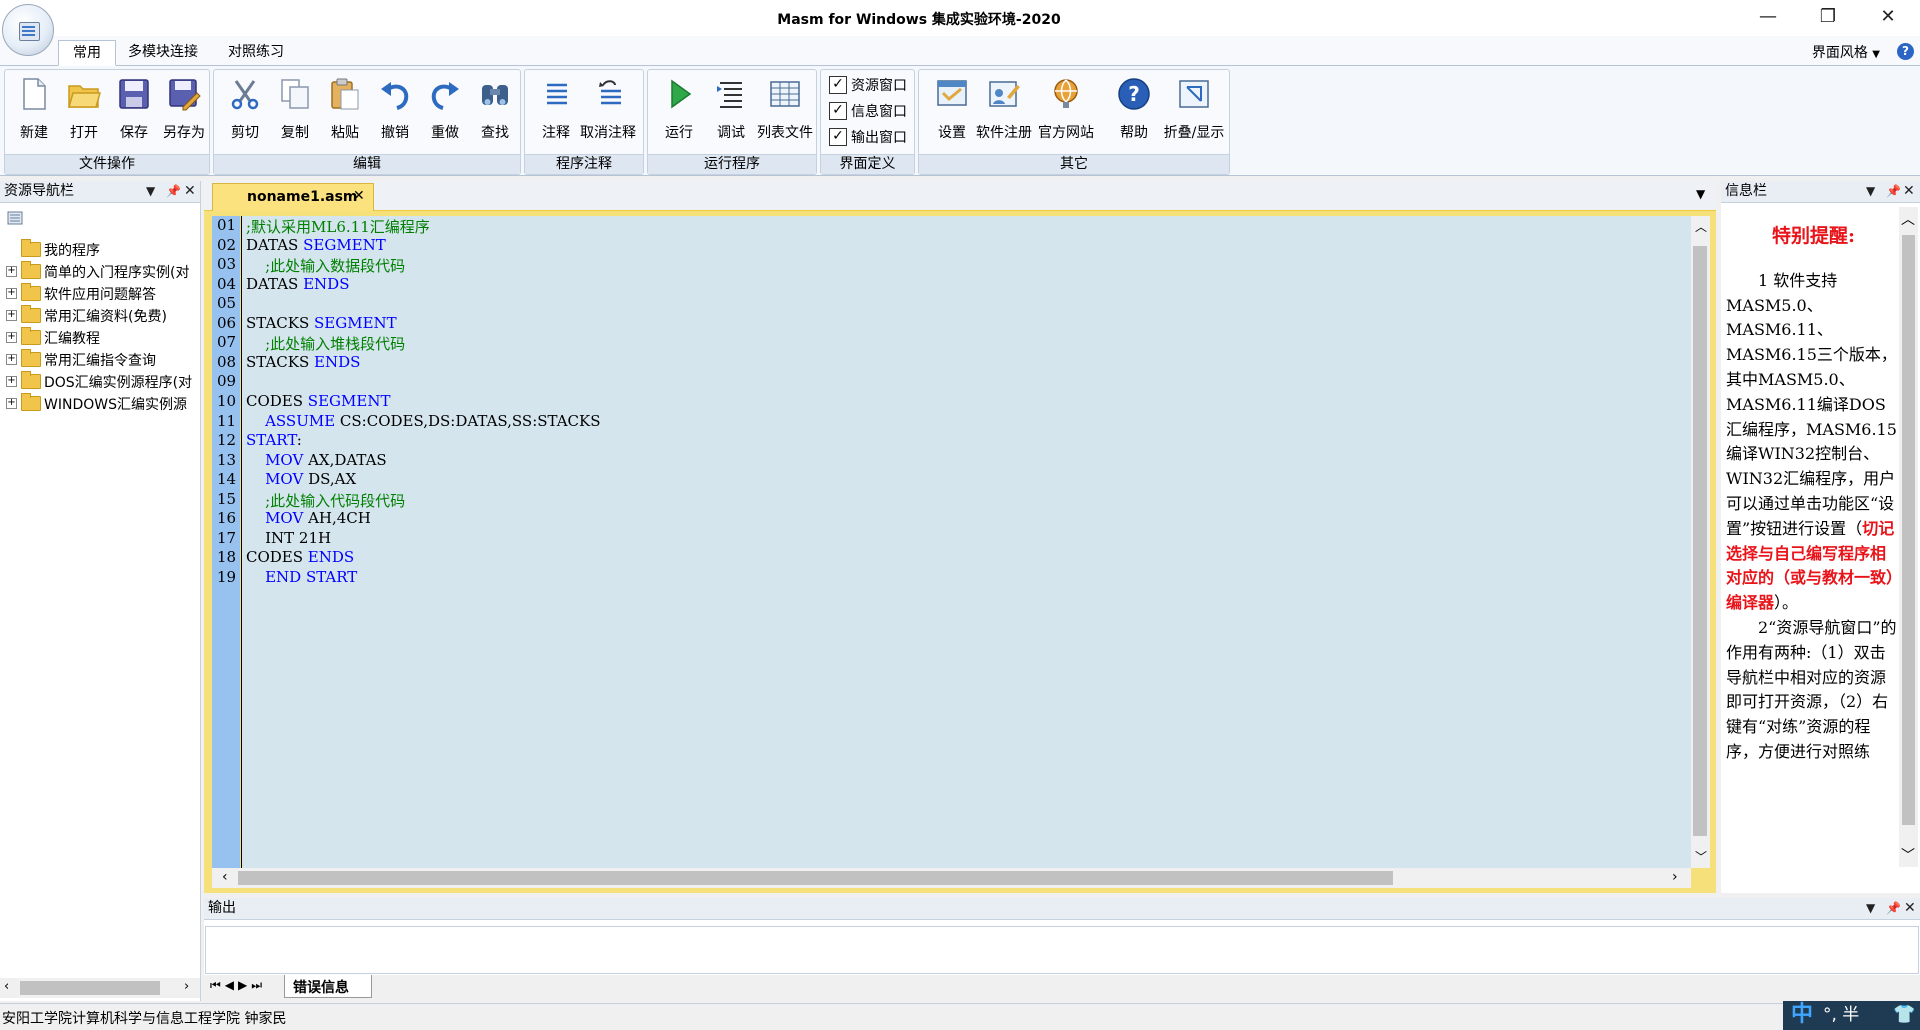 The width and height of the screenshot is (1920, 1030). I want to click on code-line: STACKS SEGMENT, so click(321, 323).